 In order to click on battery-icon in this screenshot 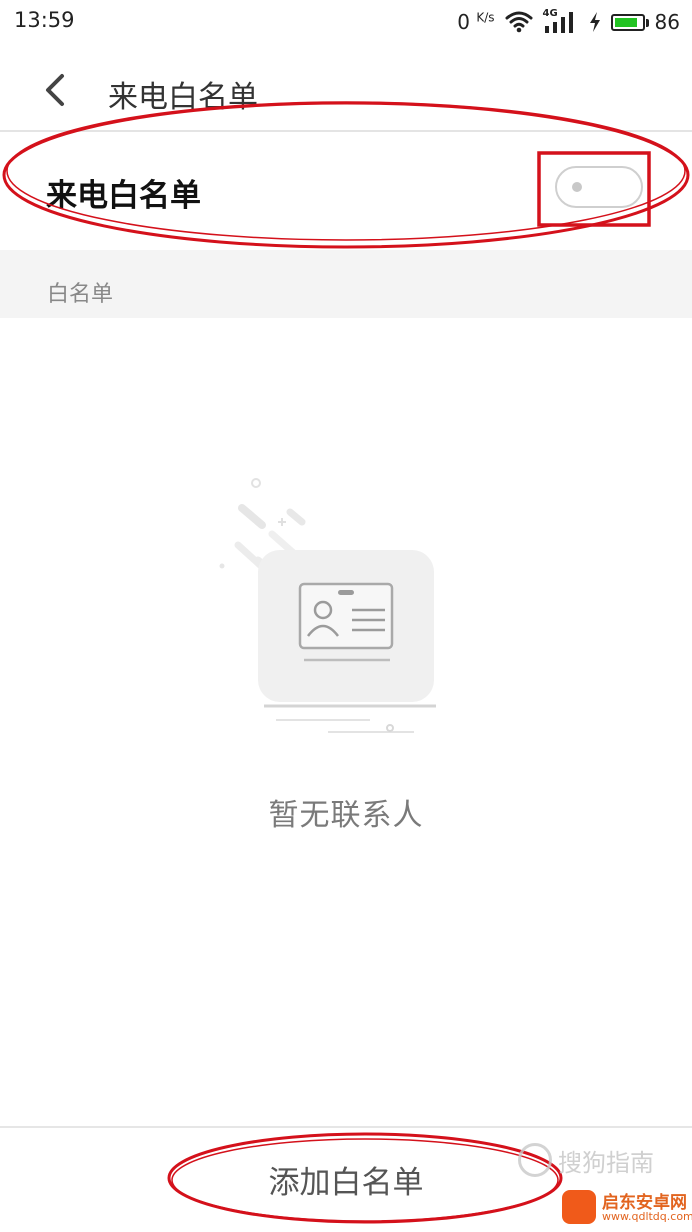, I will do `click(629, 22)`.